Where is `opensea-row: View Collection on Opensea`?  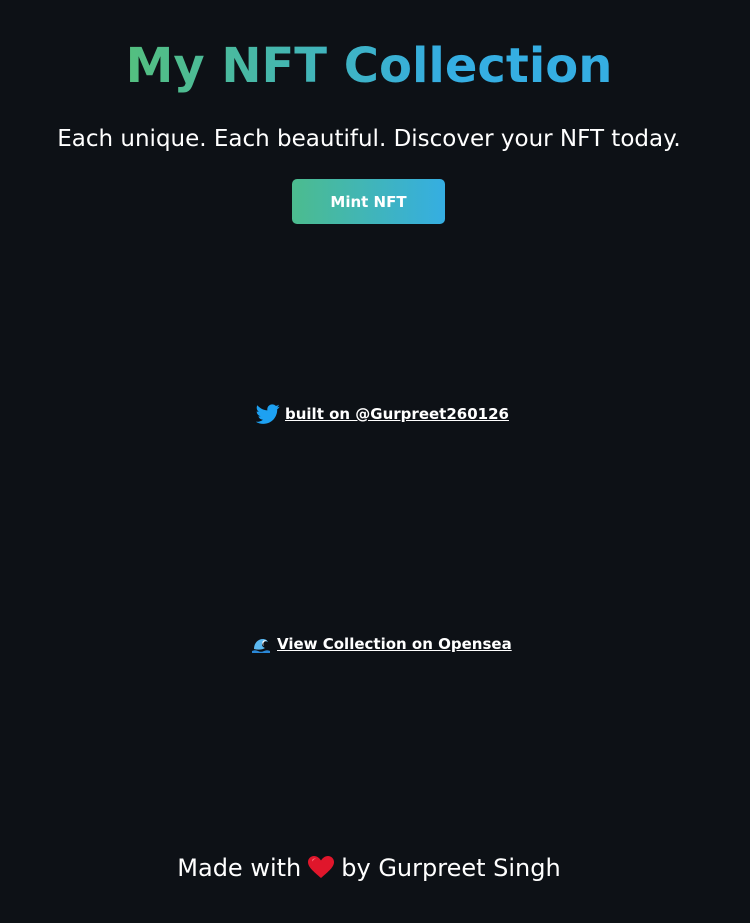
opensea-row: View Collection on Opensea is located at coordinates (381, 644).